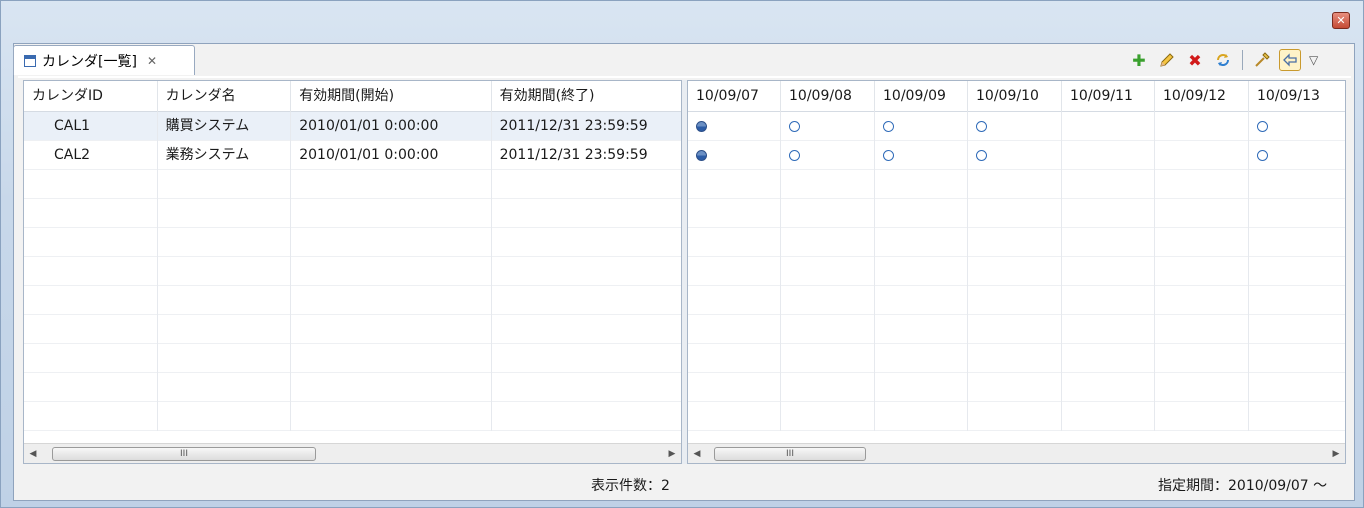 This screenshot has height=508, width=1364. I want to click on column-header-date: 10/09/07, so click(734, 96).